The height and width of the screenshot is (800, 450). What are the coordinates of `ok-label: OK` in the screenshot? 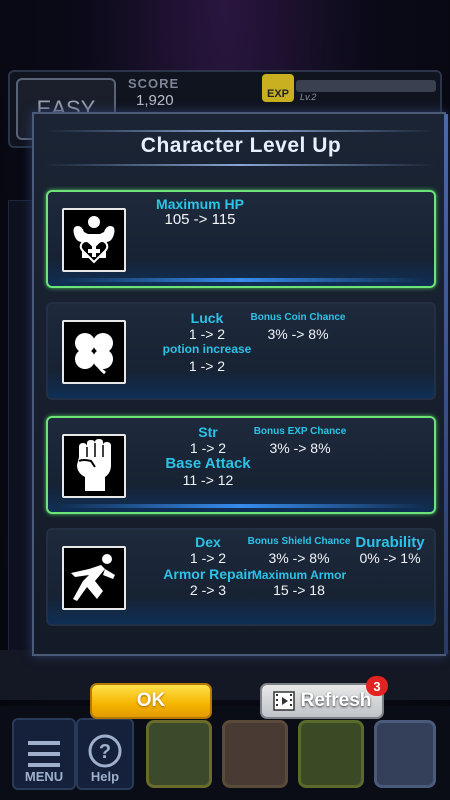 It's located at (151, 700).